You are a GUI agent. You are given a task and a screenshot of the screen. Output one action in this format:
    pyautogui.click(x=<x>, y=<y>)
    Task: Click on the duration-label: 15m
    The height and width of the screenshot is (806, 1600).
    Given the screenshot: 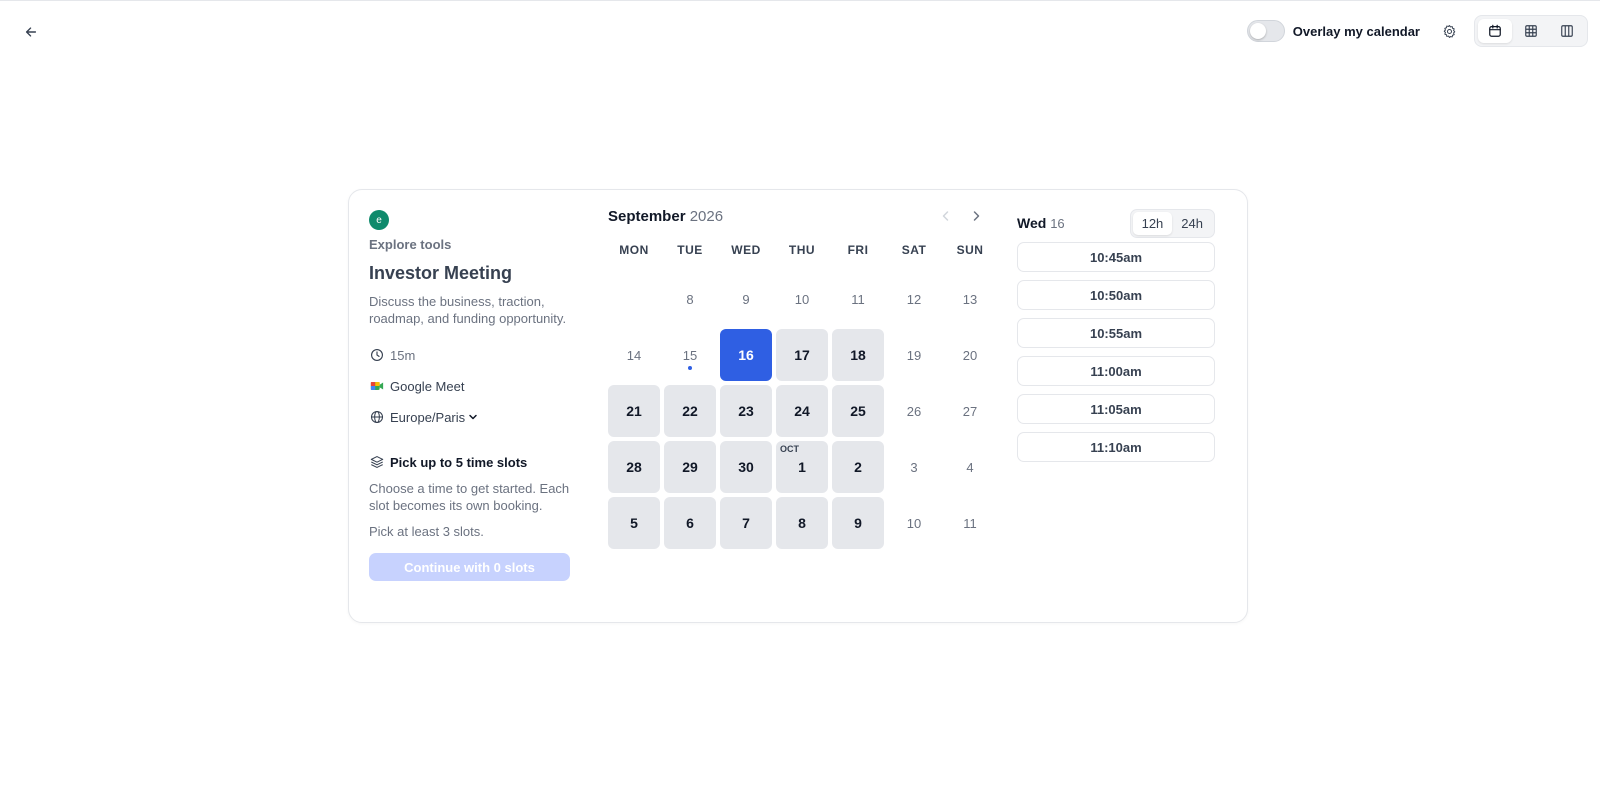 What is the action you would take?
    pyautogui.click(x=403, y=355)
    